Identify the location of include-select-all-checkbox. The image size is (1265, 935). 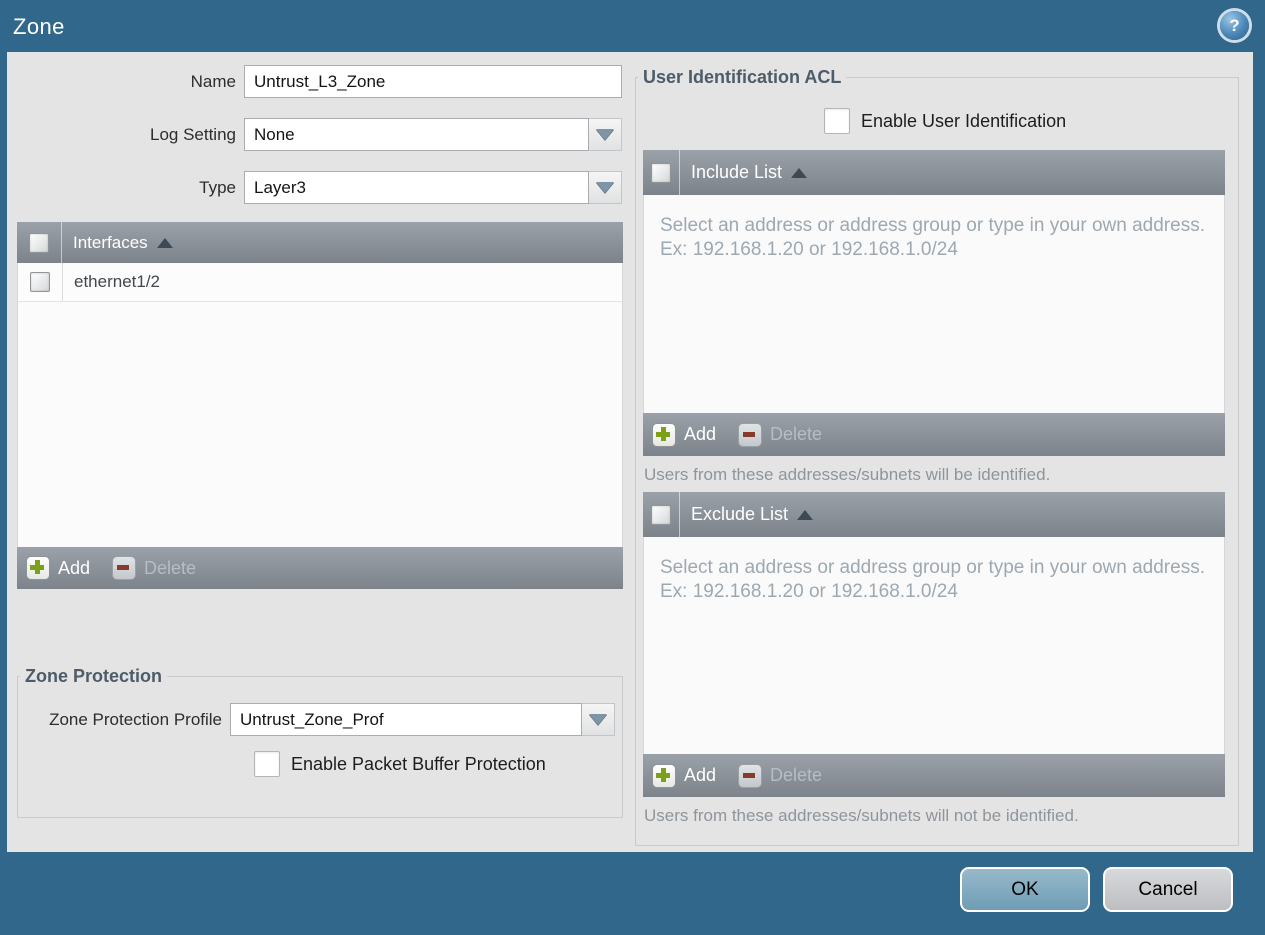
(661, 172).